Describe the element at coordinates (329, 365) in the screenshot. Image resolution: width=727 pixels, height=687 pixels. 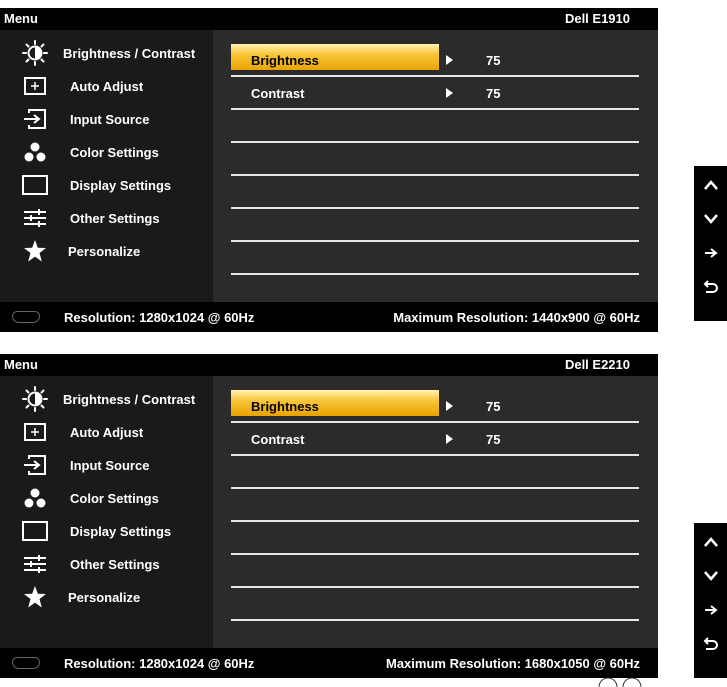
I see `osd-title-bar: Menu Dell E2210` at that location.